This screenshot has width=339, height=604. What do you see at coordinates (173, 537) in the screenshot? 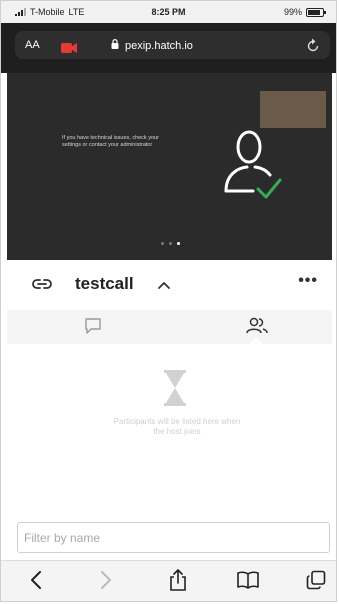
I see `filter-input` at bounding box center [173, 537].